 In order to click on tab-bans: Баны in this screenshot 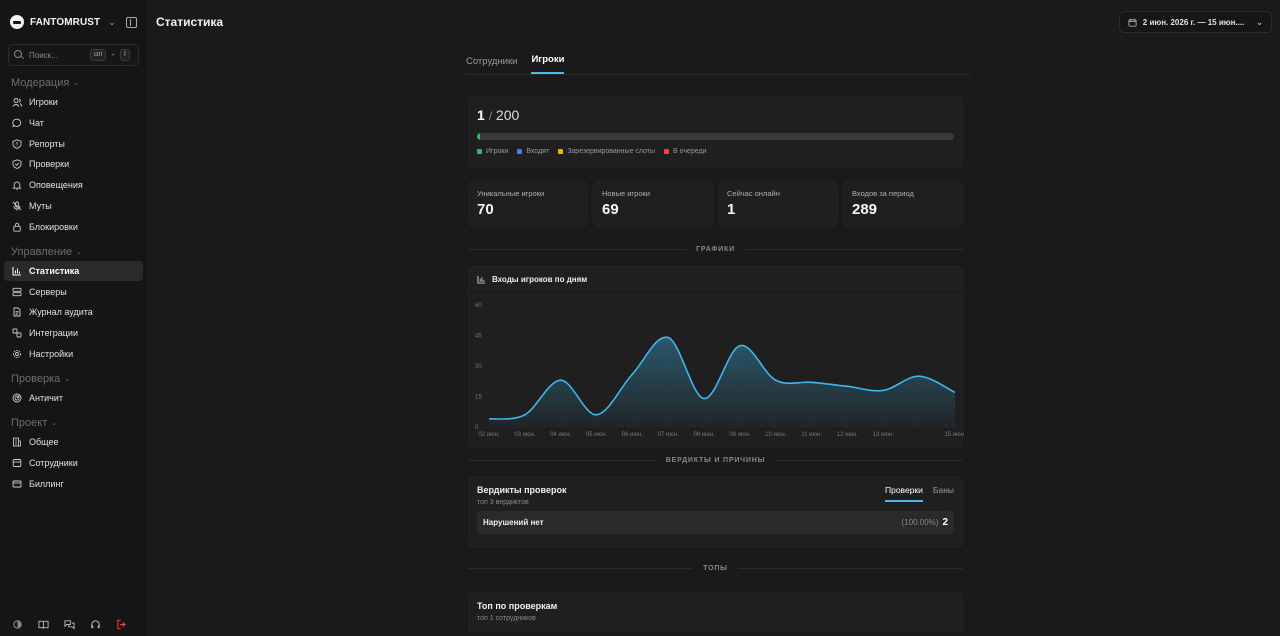, I will do `click(943, 493)`.